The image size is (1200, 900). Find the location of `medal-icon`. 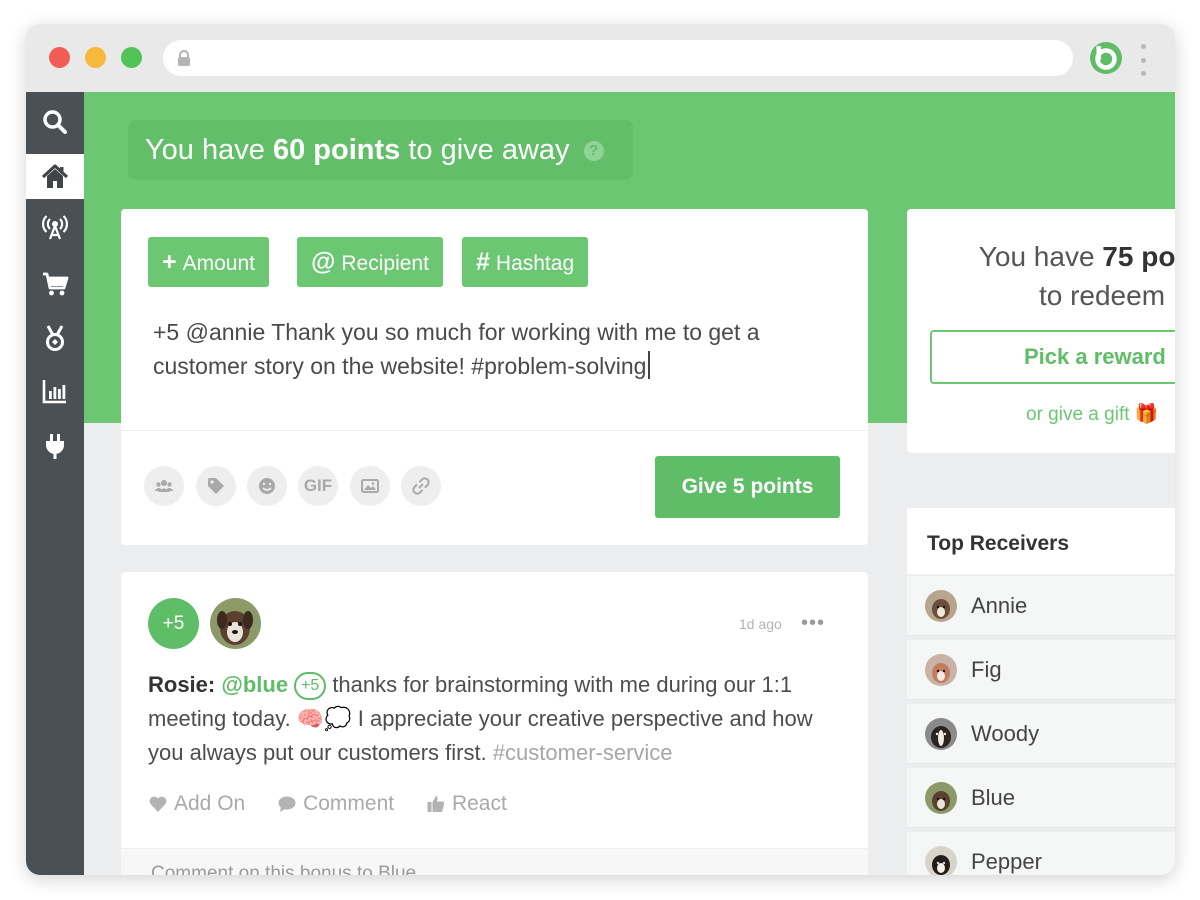

medal-icon is located at coordinates (55, 337).